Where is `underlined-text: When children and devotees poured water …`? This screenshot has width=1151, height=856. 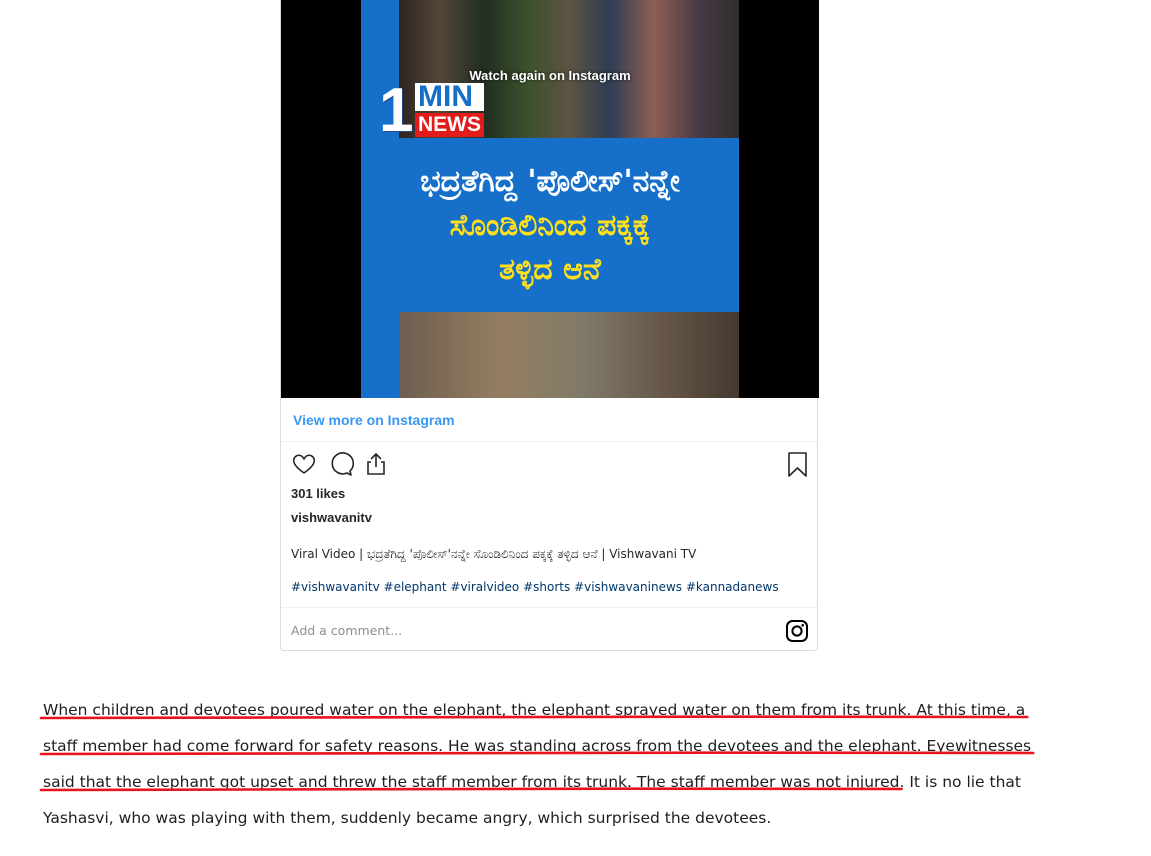
underlined-text: When children and devotees poured water … is located at coordinates (534, 710).